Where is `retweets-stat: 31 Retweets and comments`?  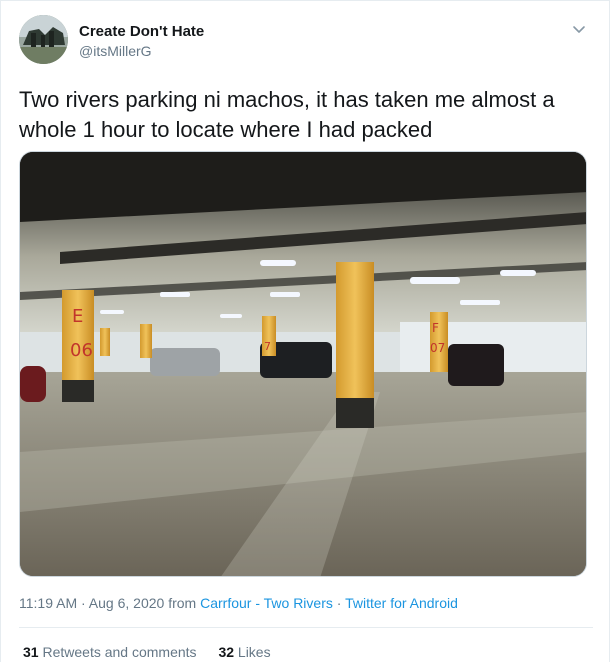
retweets-stat: 31 Retweets and comments is located at coordinates (110, 652).